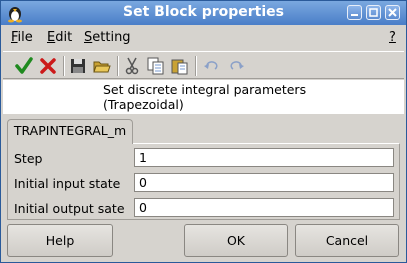 This screenshot has height=263, width=407. Describe the element at coordinates (60, 240) in the screenshot. I see `help-button: Help` at that location.